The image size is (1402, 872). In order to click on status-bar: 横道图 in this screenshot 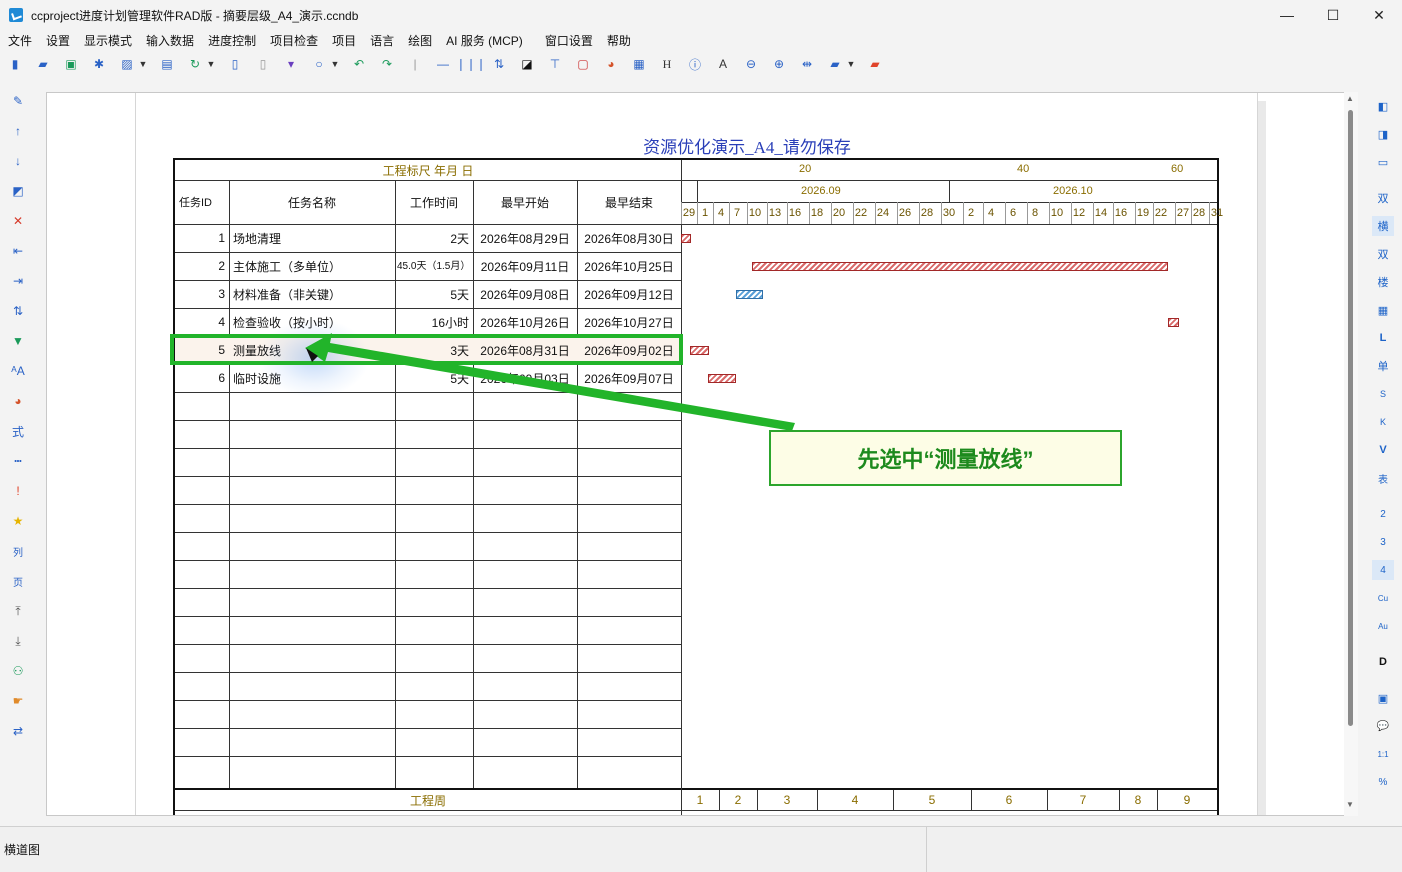, I will do `click(701, 849)`.